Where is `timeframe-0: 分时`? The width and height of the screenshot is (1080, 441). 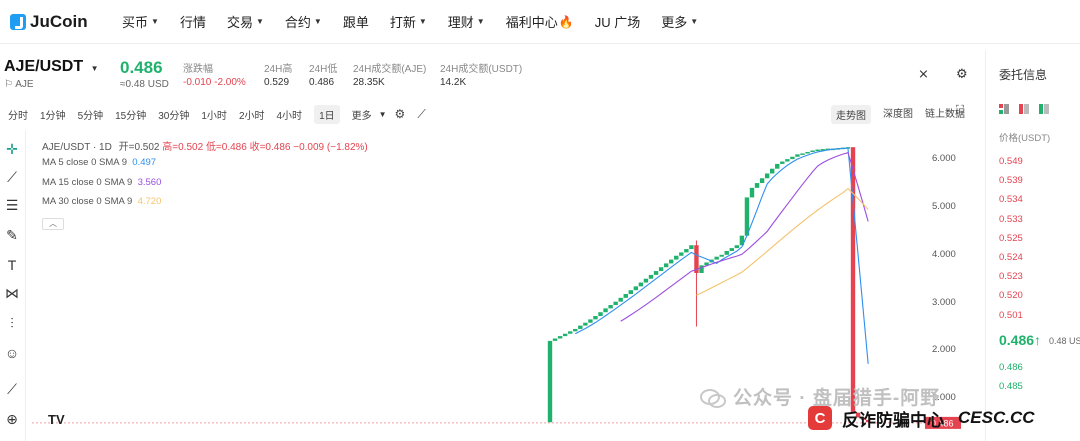 timeframe-0: 分时 is located at coordinates (18, 114).